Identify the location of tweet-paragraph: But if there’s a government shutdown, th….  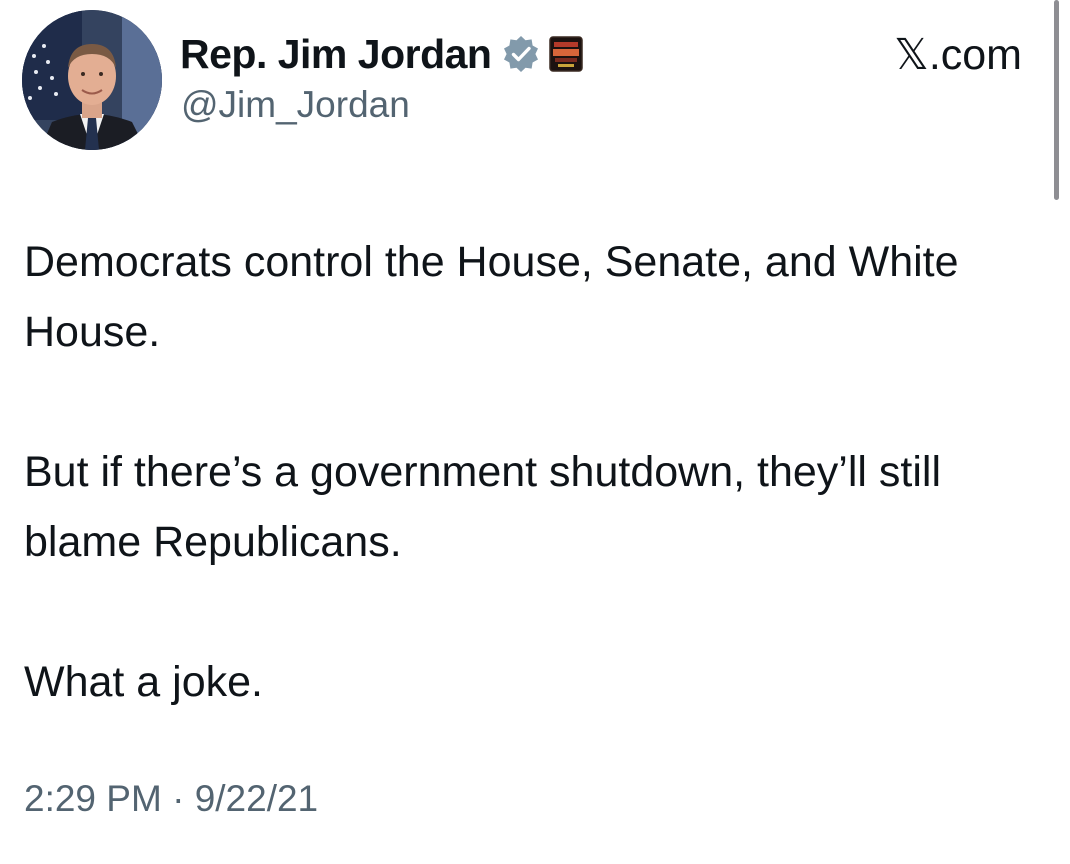
(483, 507).